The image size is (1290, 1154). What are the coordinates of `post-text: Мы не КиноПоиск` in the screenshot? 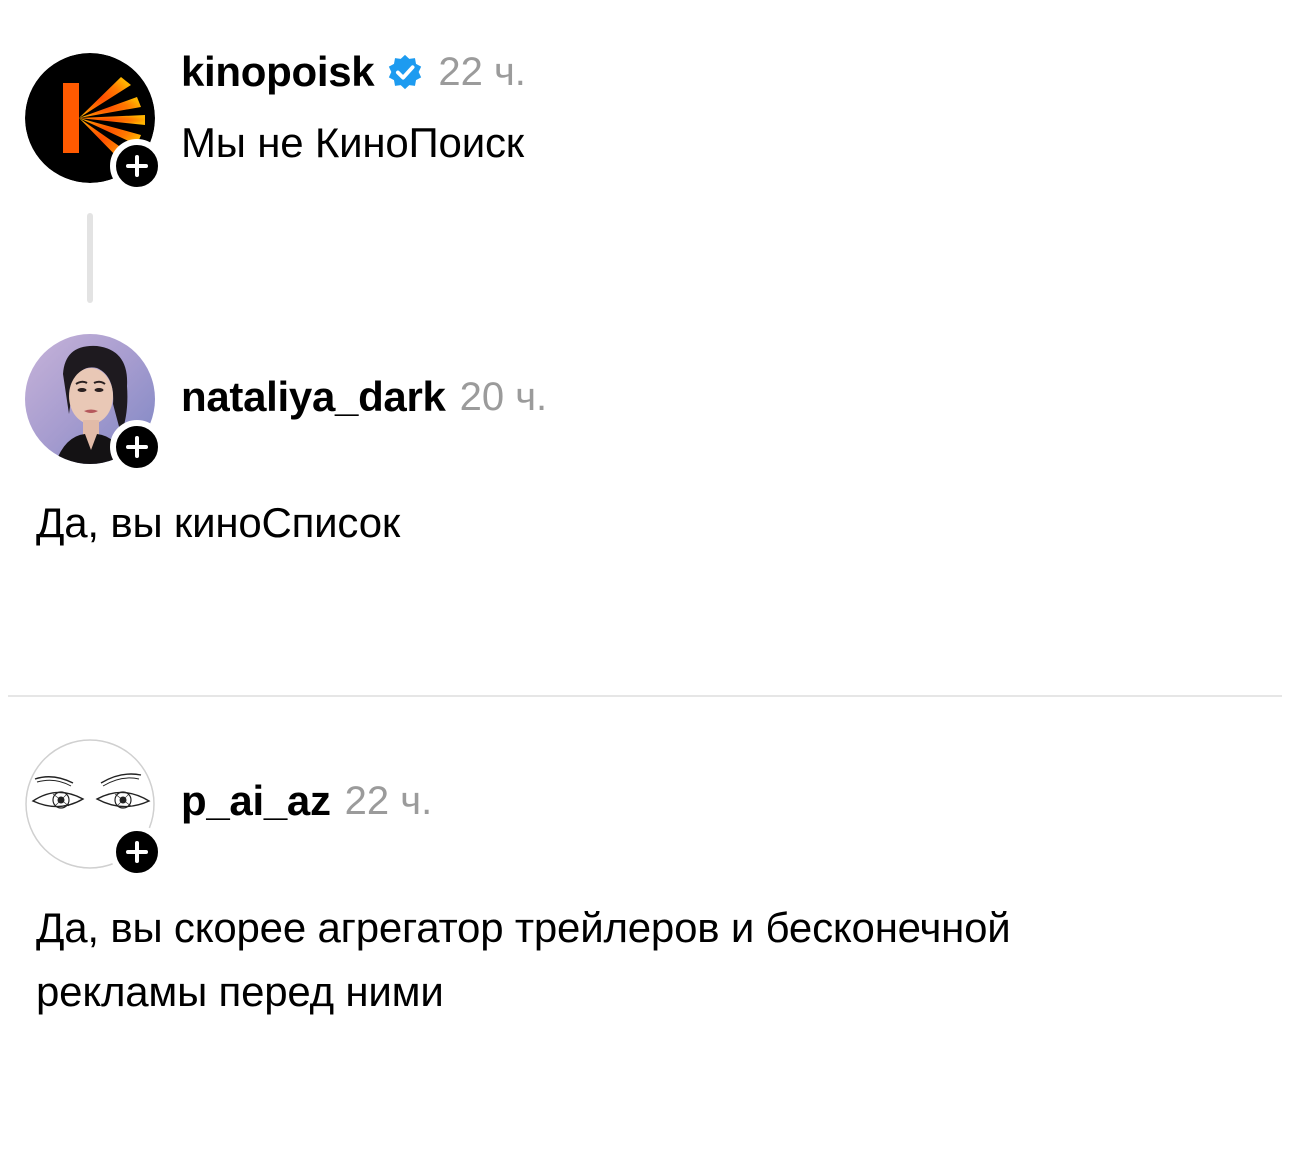 It's located at (352, 142).